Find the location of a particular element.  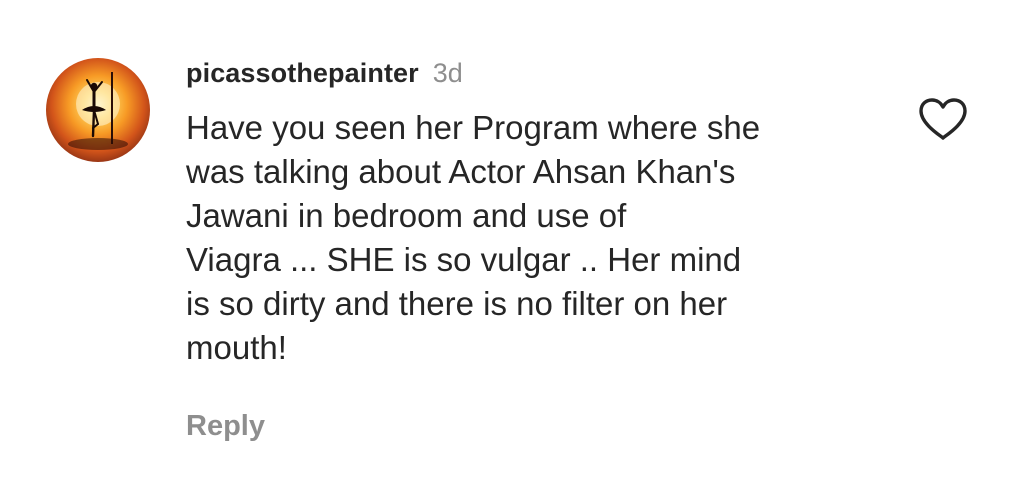

comment-text-line: Have you seen her Program where she is located at coordinates (473, 127).